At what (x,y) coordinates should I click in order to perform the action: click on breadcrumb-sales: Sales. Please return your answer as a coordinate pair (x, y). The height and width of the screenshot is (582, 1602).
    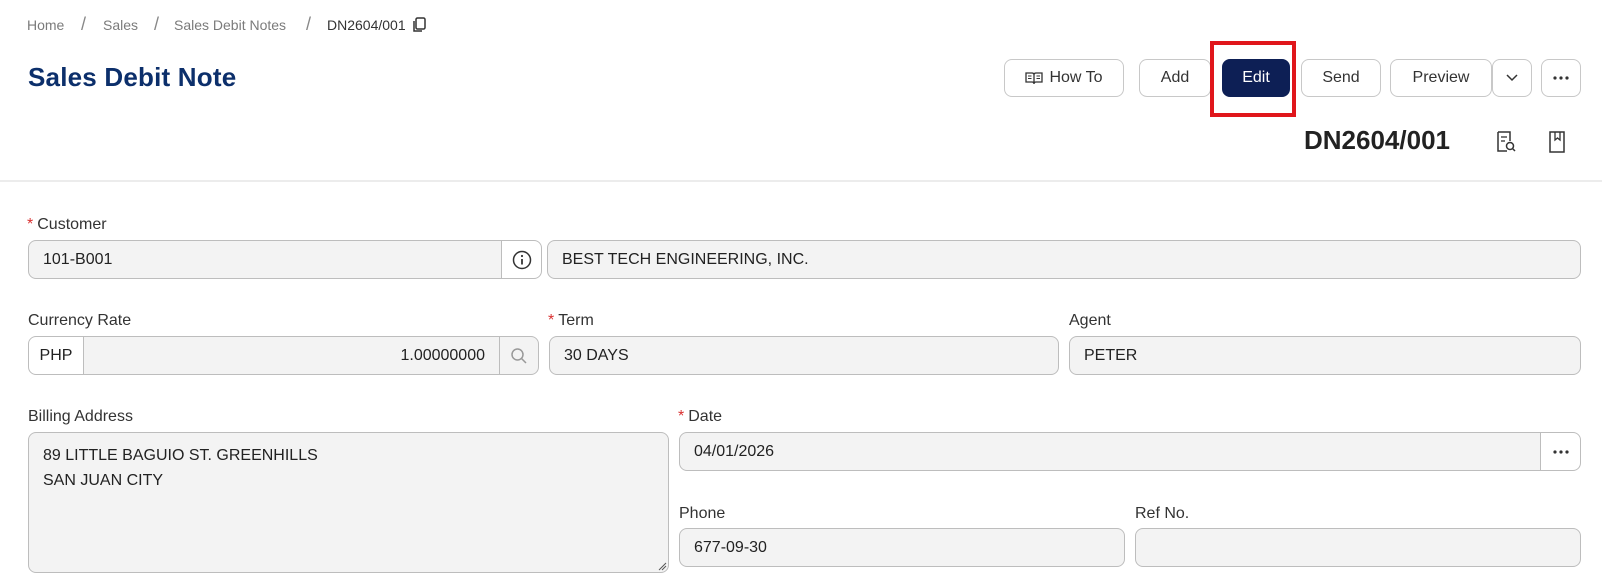
    Looking at the image, I should click on (120, 25).